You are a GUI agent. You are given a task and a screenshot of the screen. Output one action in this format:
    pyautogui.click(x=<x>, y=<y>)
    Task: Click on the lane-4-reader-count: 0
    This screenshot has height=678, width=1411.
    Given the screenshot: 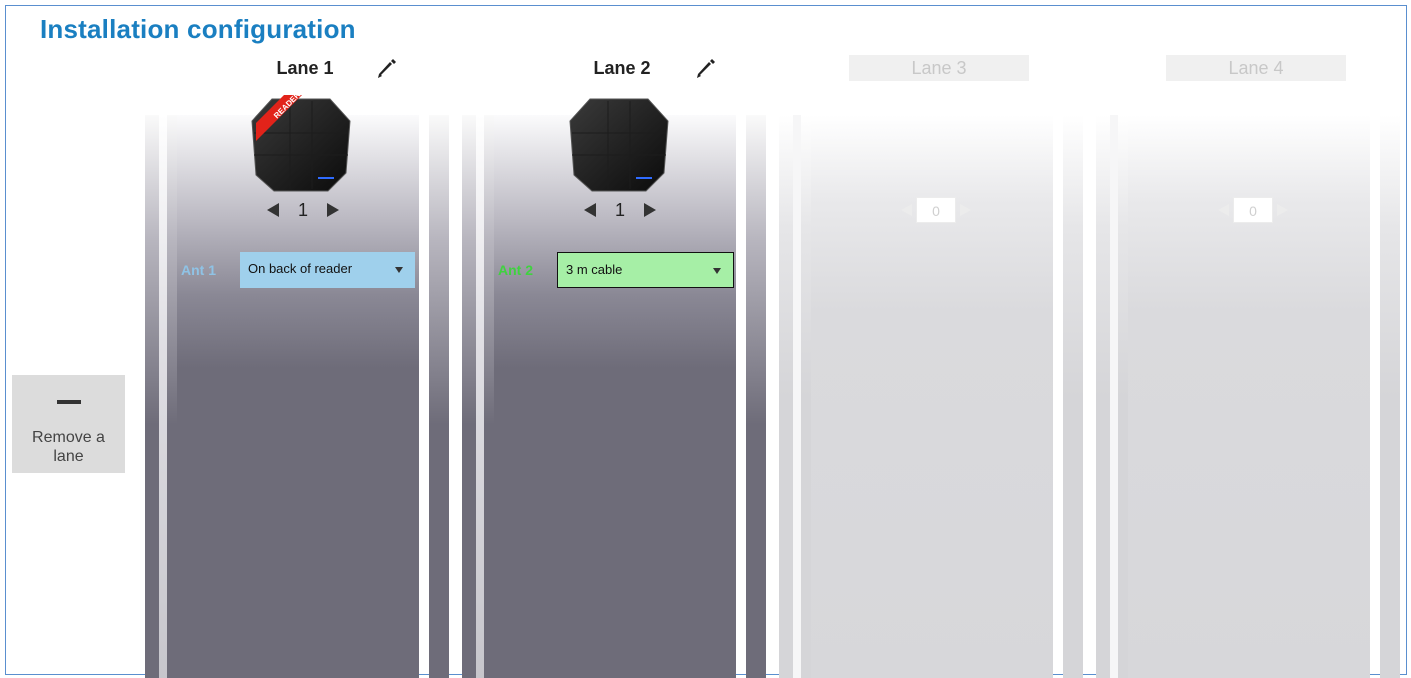 What is the action you would take?
    pyautogui.click(x=1253, y=210)
    